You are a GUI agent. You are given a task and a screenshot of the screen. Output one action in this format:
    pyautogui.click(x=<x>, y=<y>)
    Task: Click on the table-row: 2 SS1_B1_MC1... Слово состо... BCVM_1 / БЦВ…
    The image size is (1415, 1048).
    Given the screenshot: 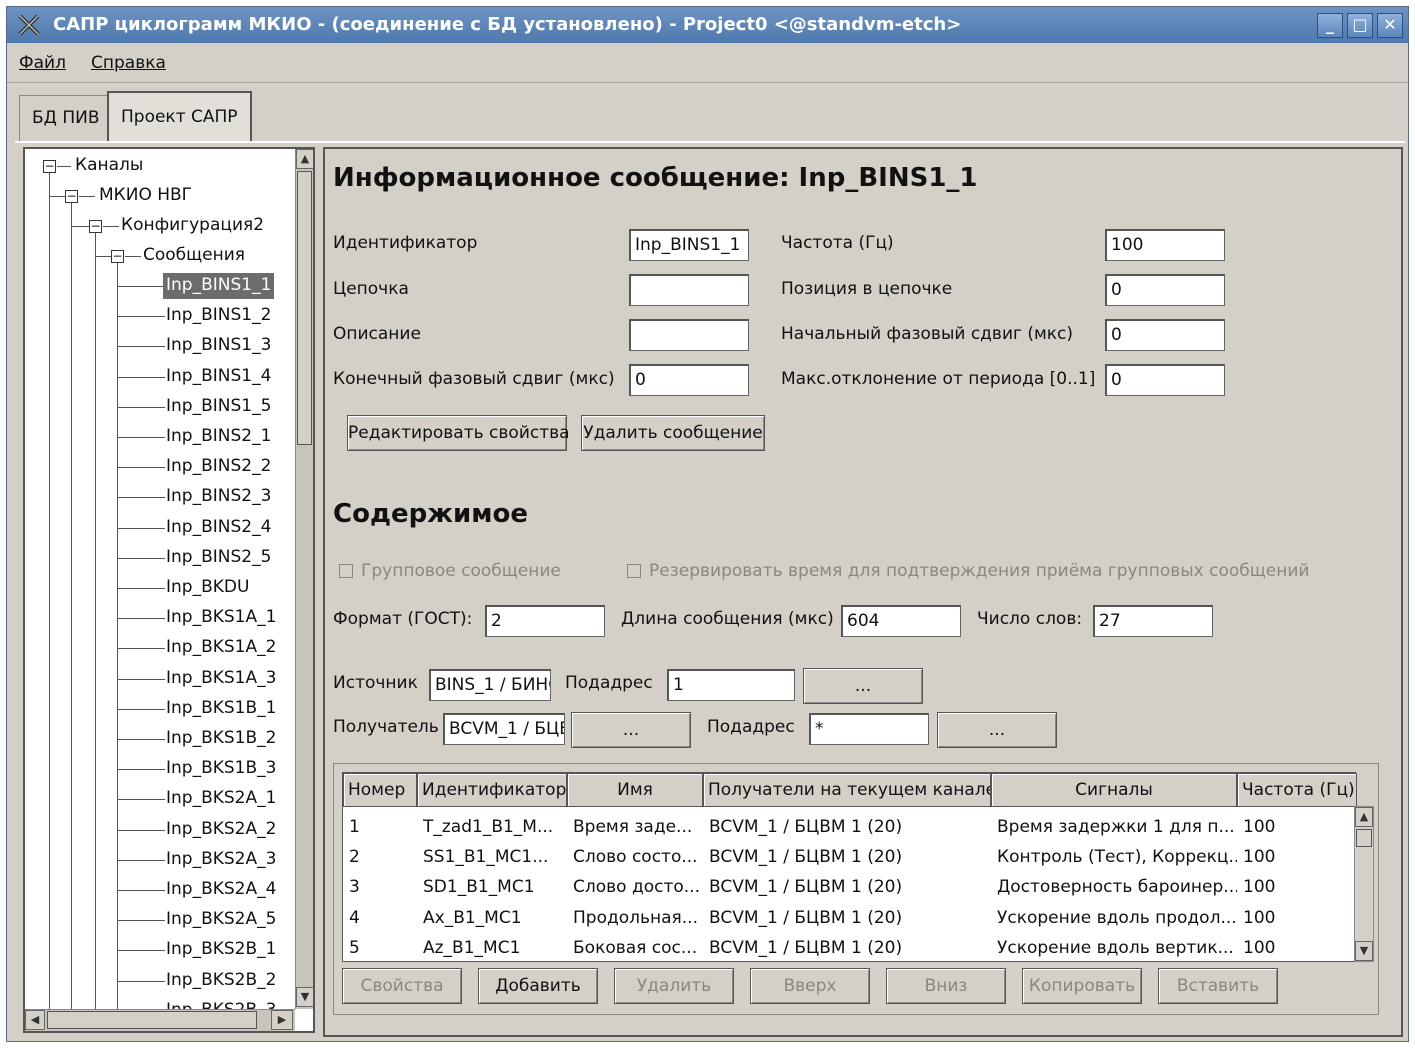 What is the action you would take?
    pyautogui.click(x=849, y=857)
    